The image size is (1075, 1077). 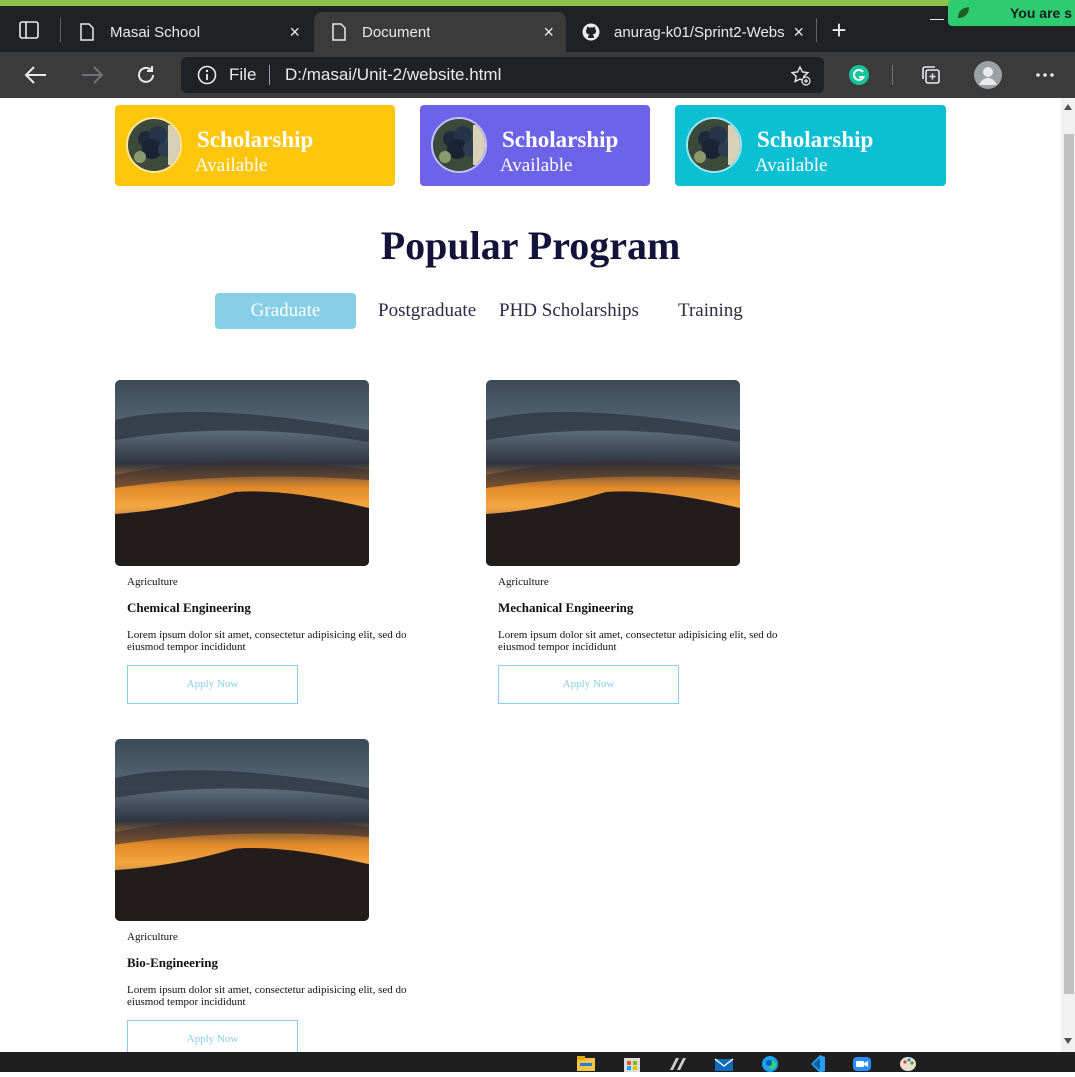 What do you see at coordinates (1069, 564) in the screenshot?
I see `scrollbar-thumb` at bounding box center [1069, 564].